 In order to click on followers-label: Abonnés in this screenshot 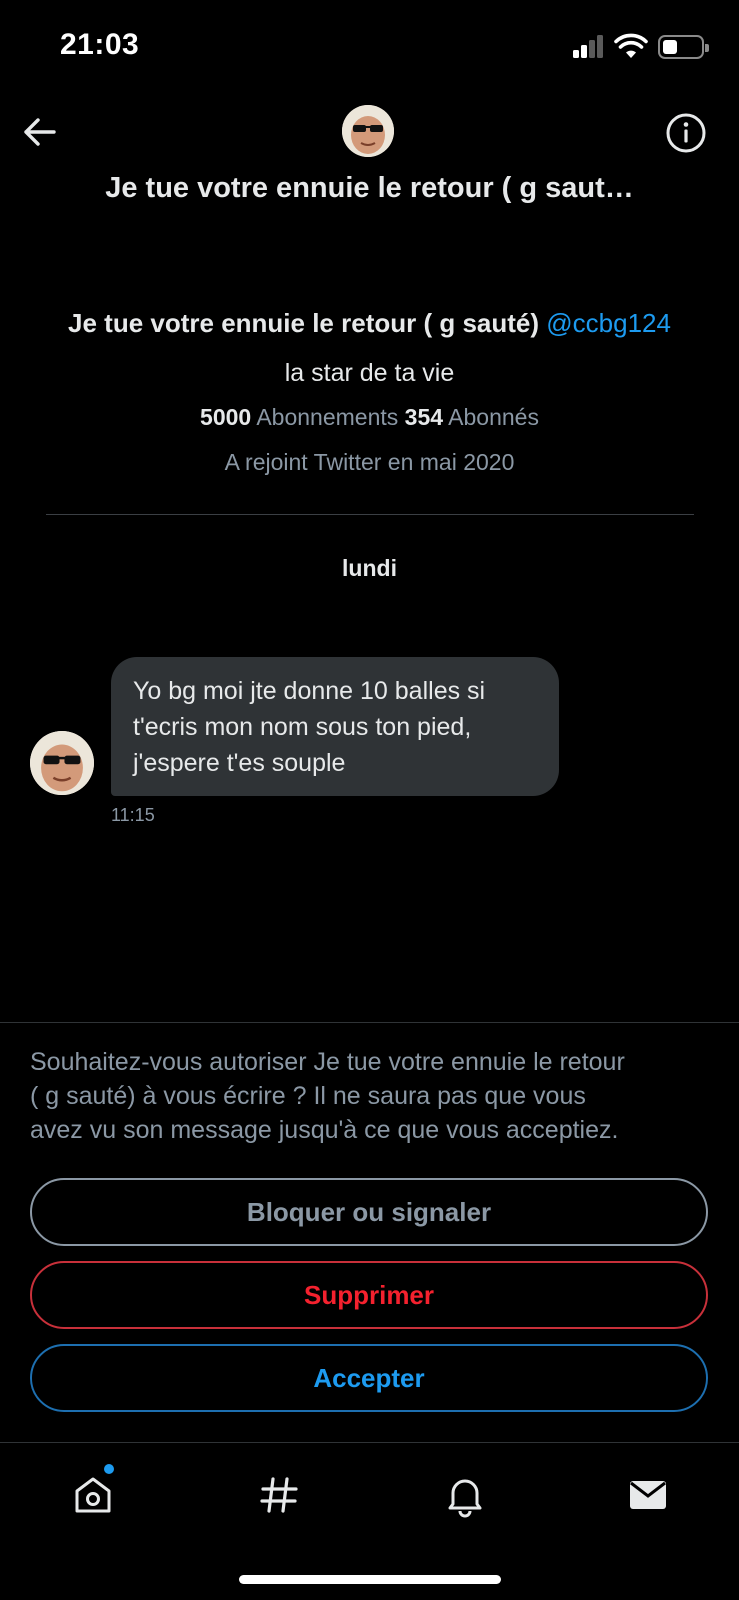, I will do `click(493, 417)`.